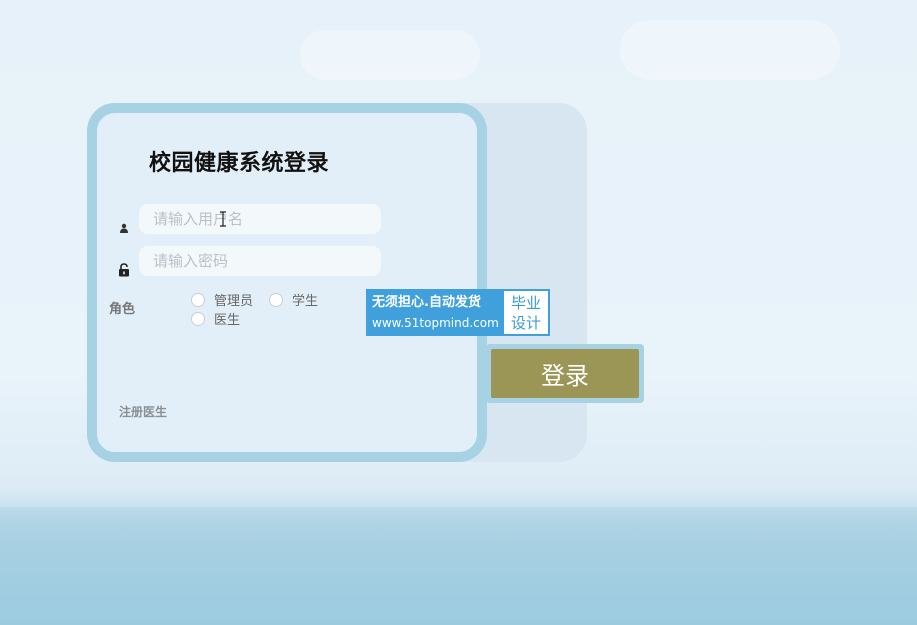 The width and height of the screenshot is (917, 625). What do you see at coordinates (143, 411) in the screenshot?
I see `register-doctor-link: 注册医生` at bounding box center [143, 411].